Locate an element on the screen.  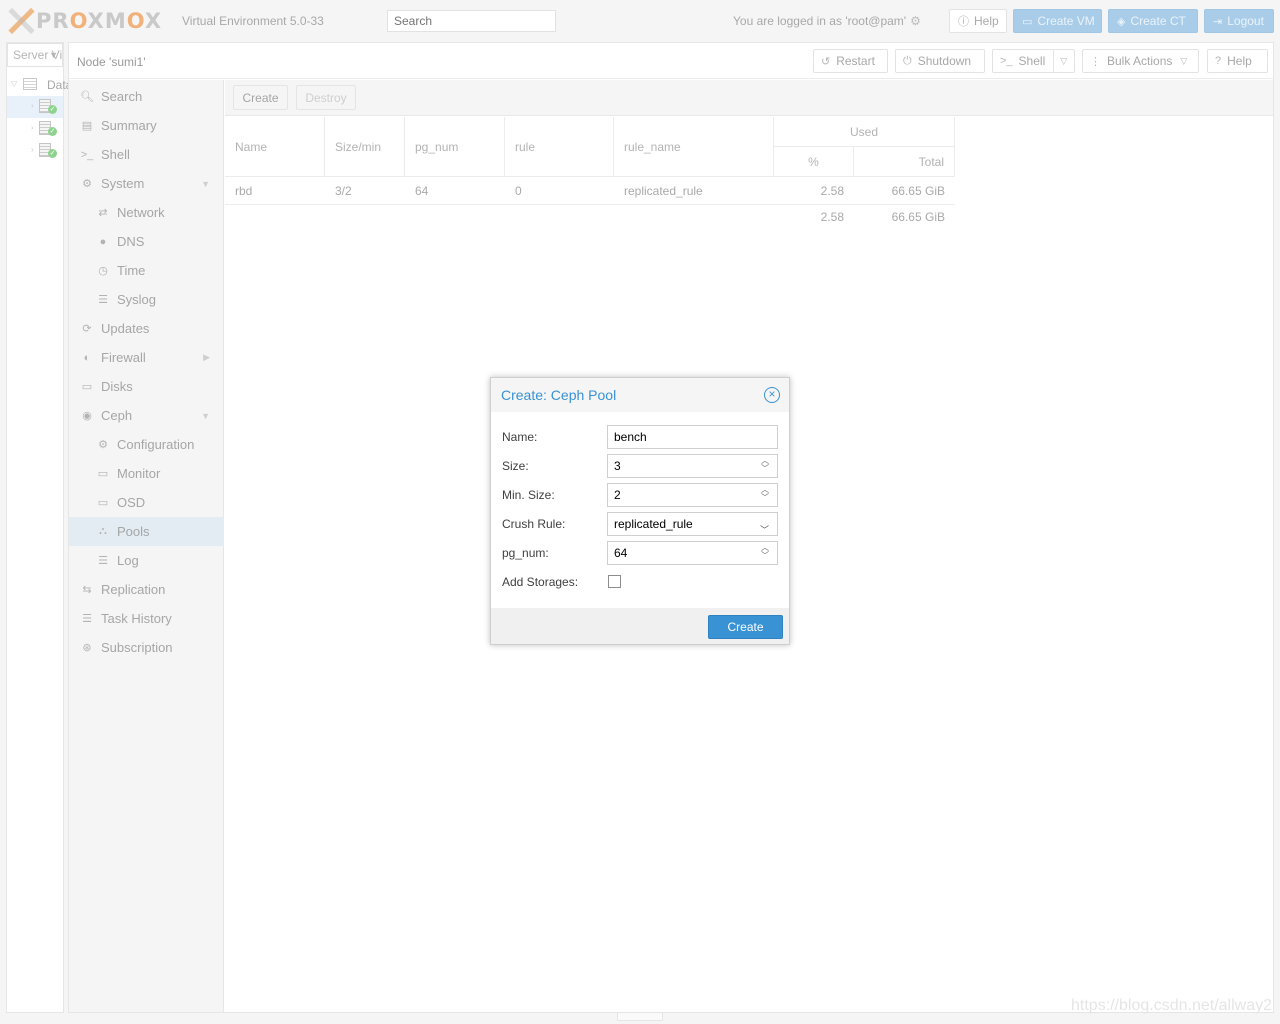
status-online-icon: ✓ is located at coordinates (52, 109).